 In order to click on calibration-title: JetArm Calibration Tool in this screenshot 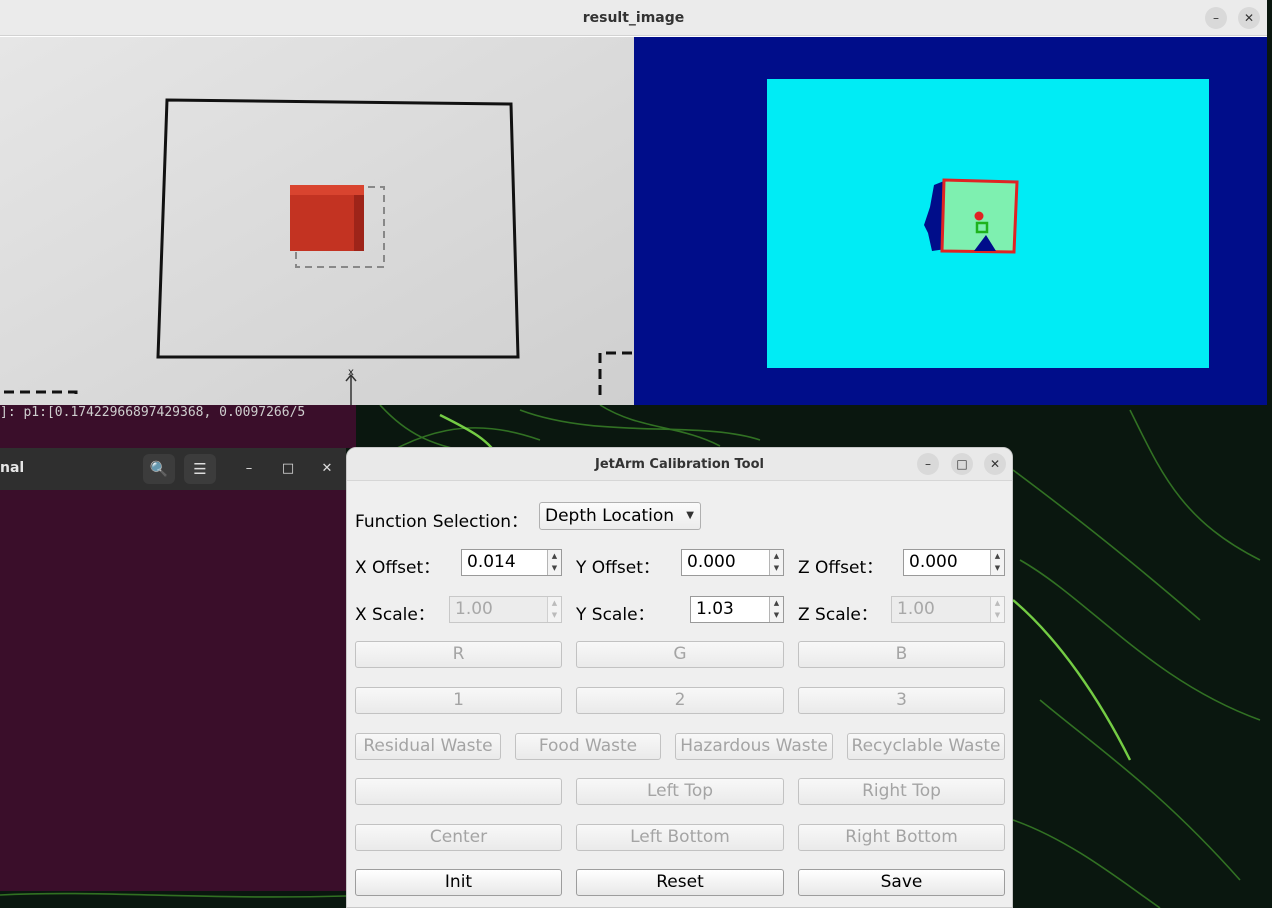, I will do `click(679, 464)`.